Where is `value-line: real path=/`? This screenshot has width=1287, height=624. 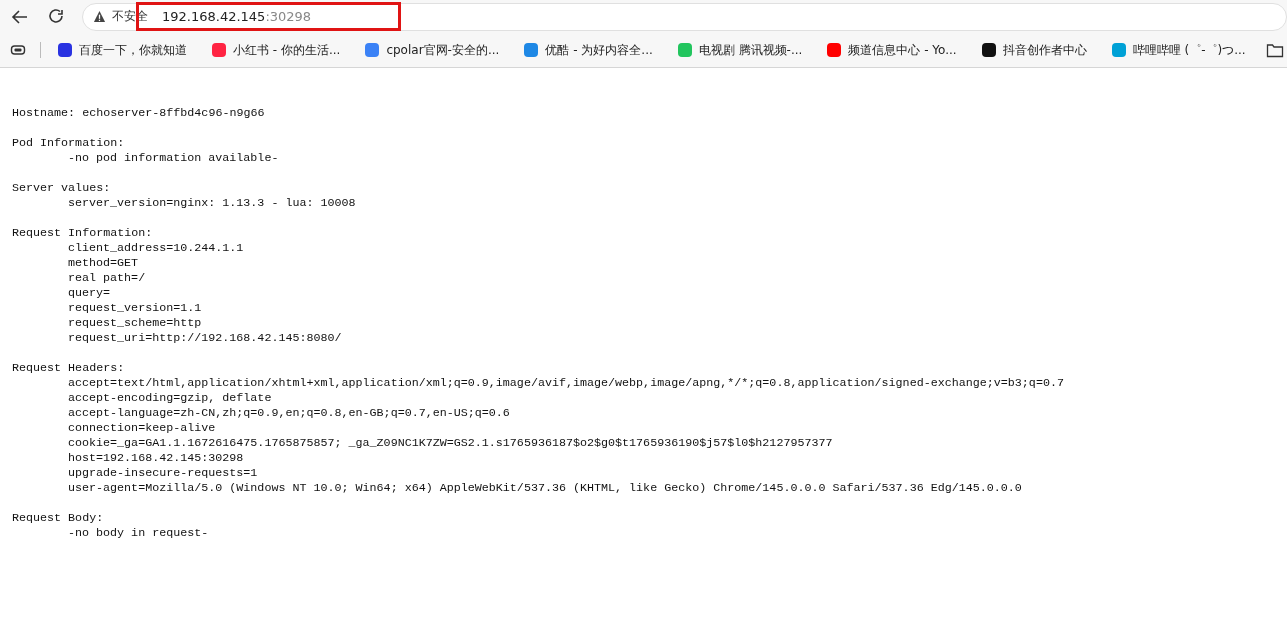 value-line: real path=/ is located at coordinates (107, 278).